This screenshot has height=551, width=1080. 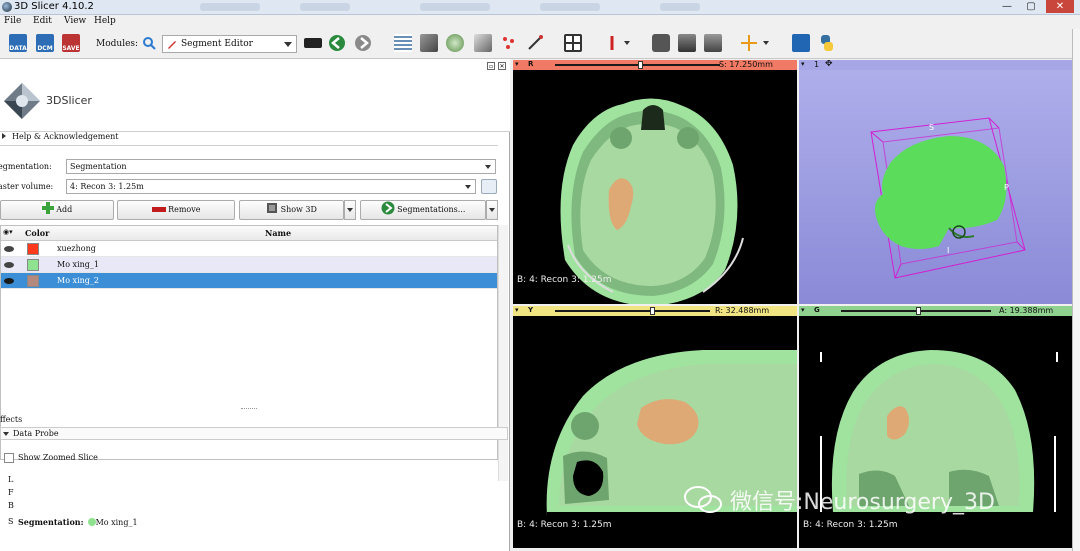 I want to click on models-icon, so click(x=483, y=43).